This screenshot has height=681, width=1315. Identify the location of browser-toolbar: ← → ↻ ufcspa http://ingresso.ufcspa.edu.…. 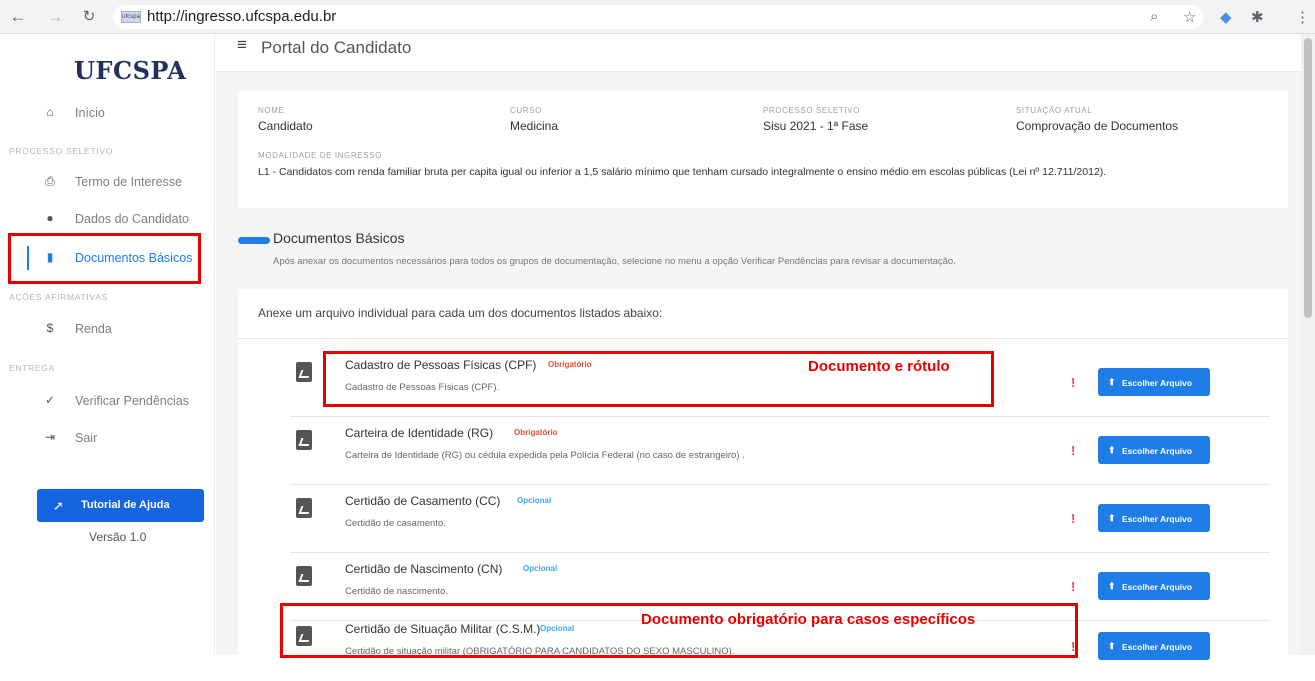
(657, 17).